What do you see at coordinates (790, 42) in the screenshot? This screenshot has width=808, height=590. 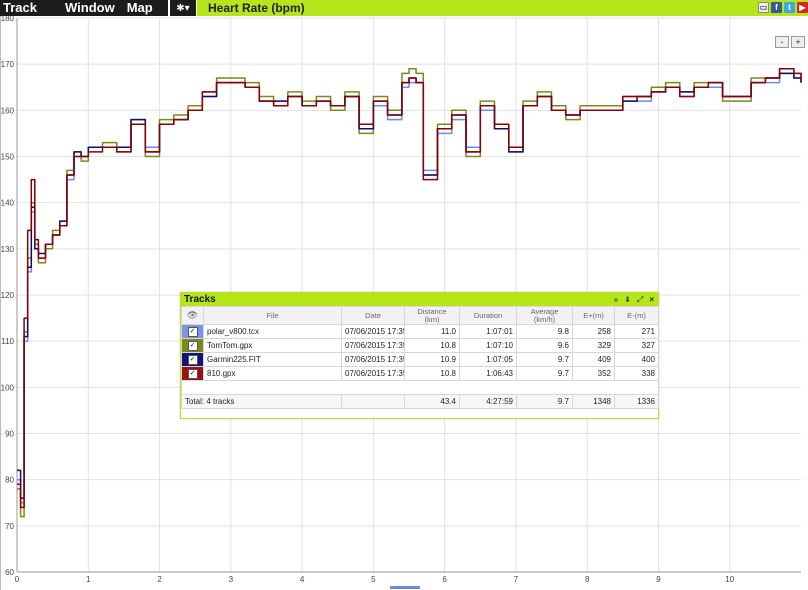 I see `zoom-controls: - +` at bounding box center [790, 42].